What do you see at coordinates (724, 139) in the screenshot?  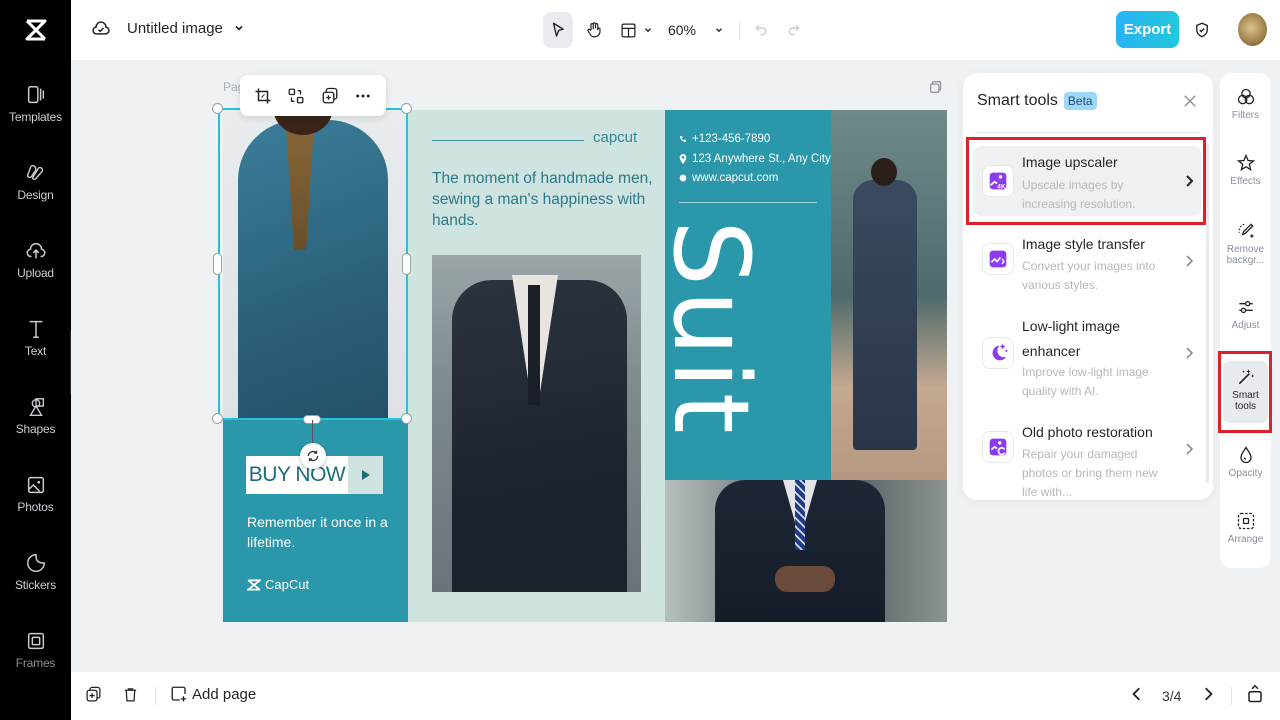 I see `contact-phone: +123-456-7890` at bounding box center [724, 139].